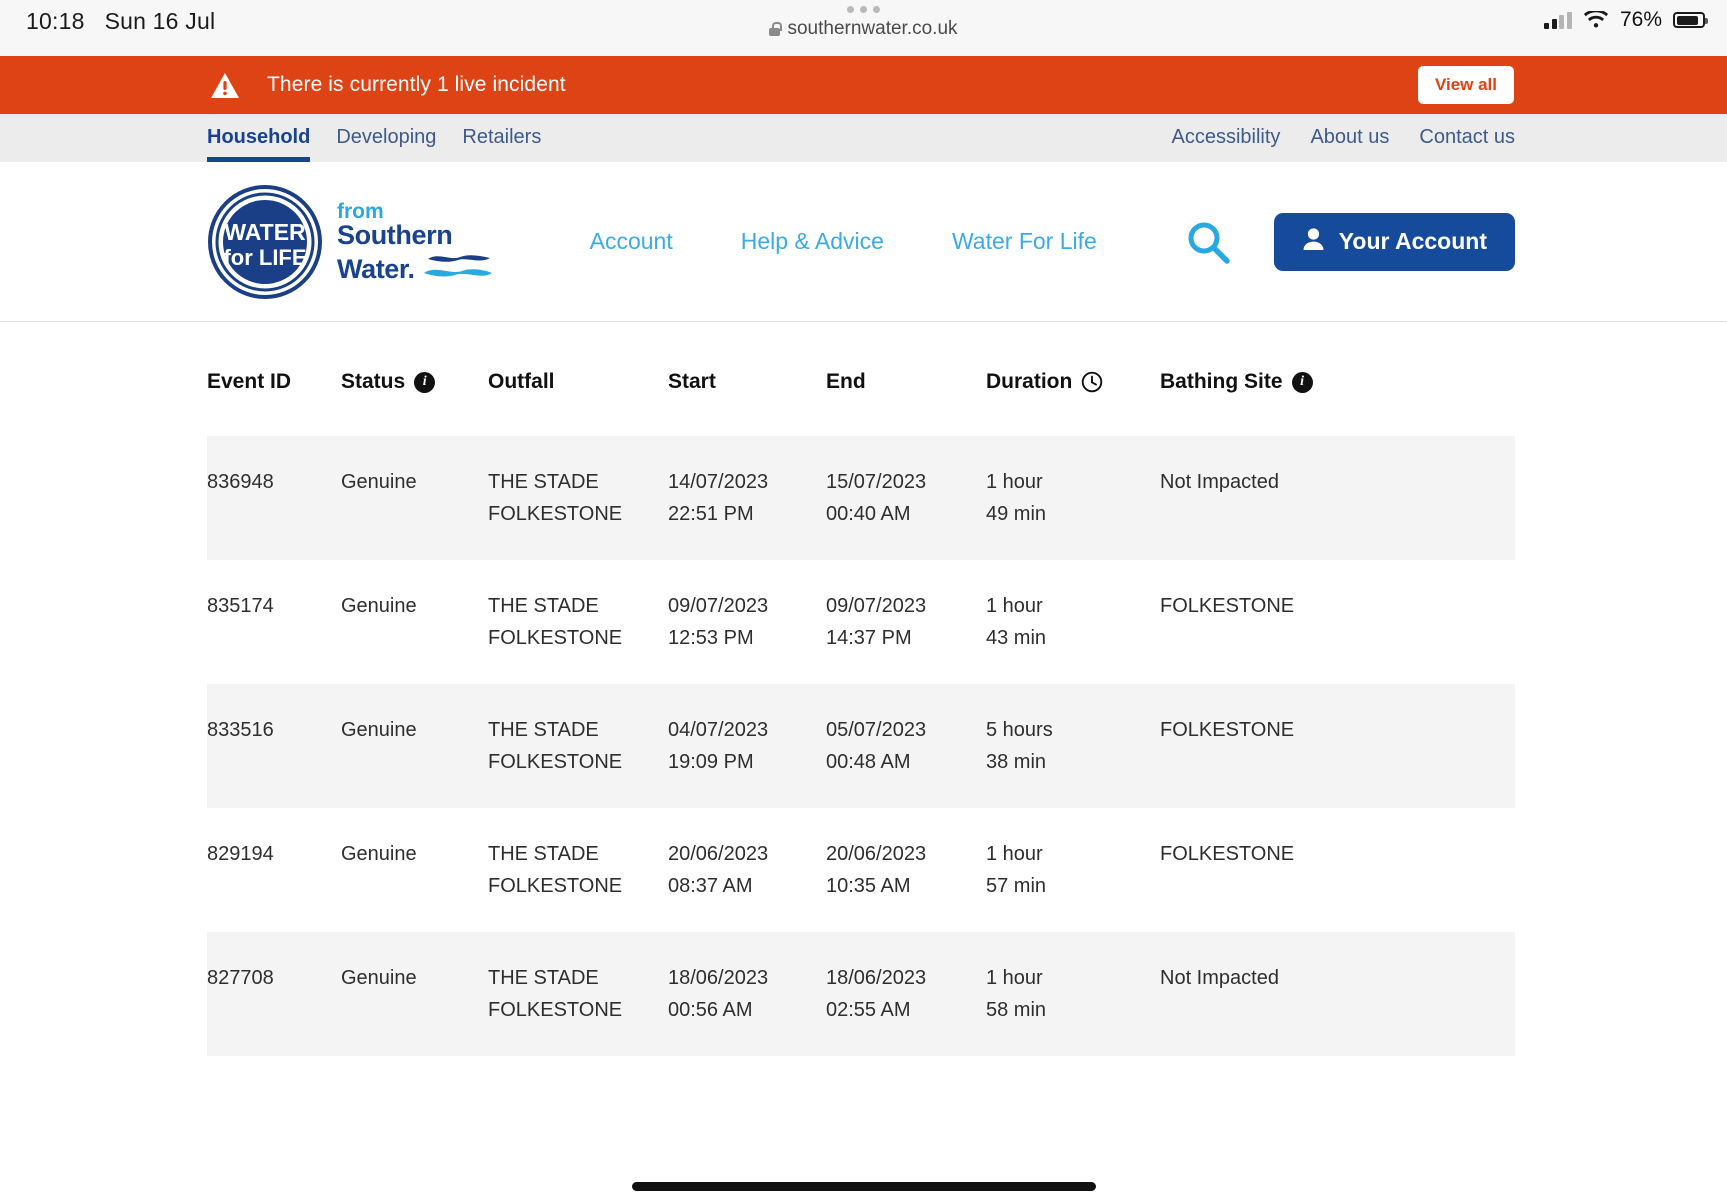  Describe the element at coordinates (846, 381) in the screenshot. I see `col-end-label: End` at that location.